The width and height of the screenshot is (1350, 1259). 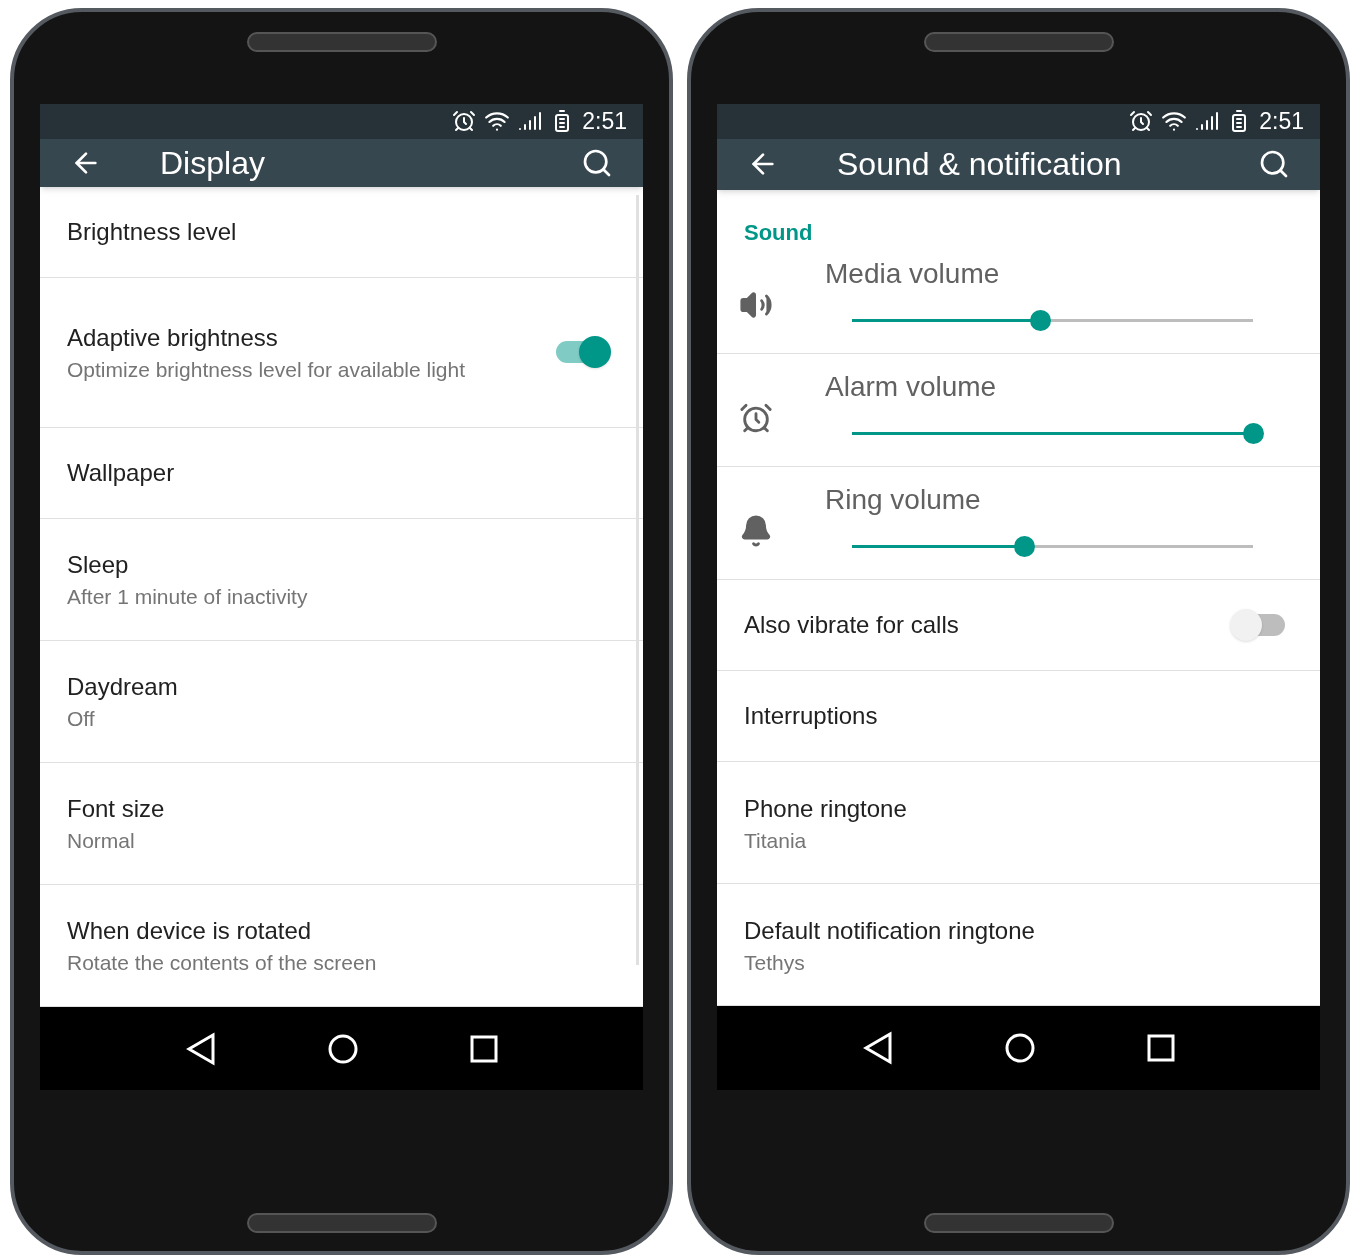 What do you see at coordinates (101, 841) in the screenshot?
I see `setting-summary: Normal` at bounding box center [101, 841].